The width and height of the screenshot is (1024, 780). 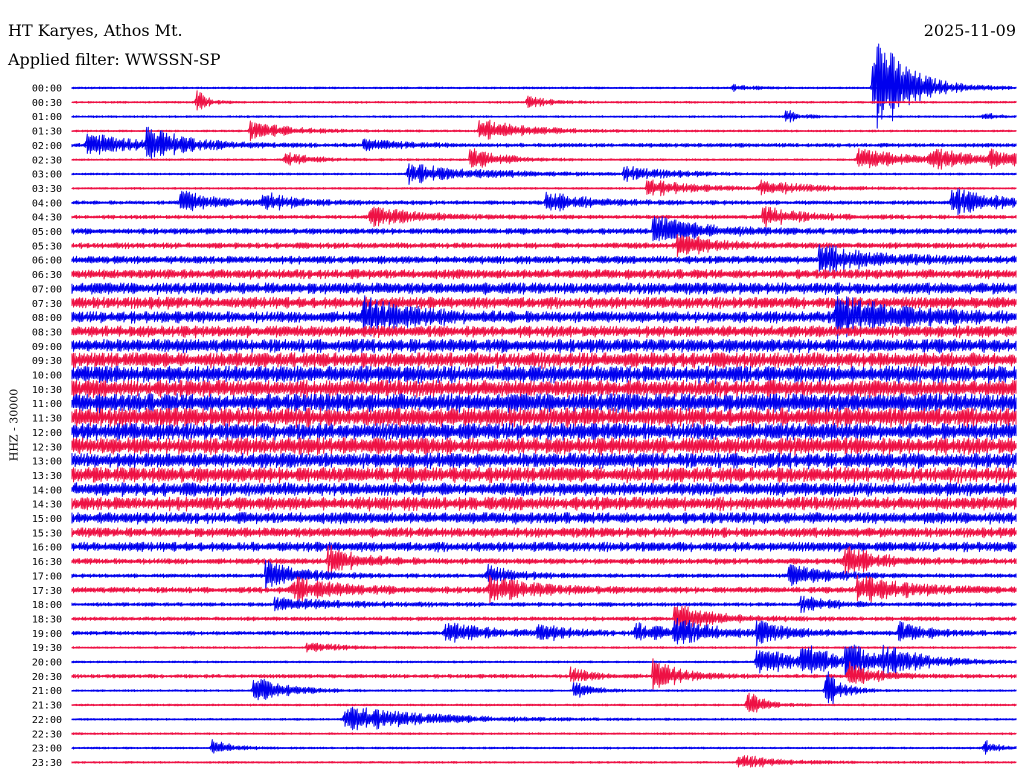 I want to click on row-time-label: 09:00, so click(x=47, y=347).